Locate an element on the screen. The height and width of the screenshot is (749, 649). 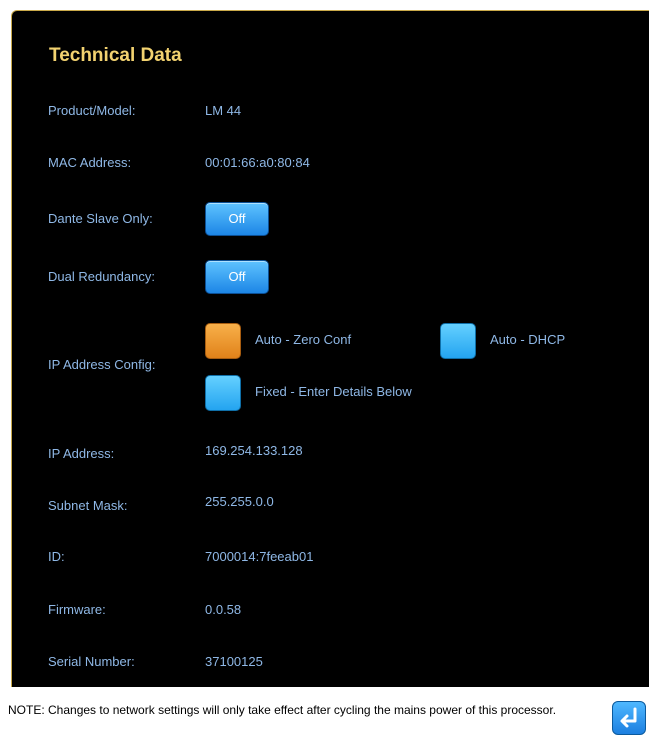
dual-redundancy-label: Dual Redundancy: is located at coordinates (101, 276).